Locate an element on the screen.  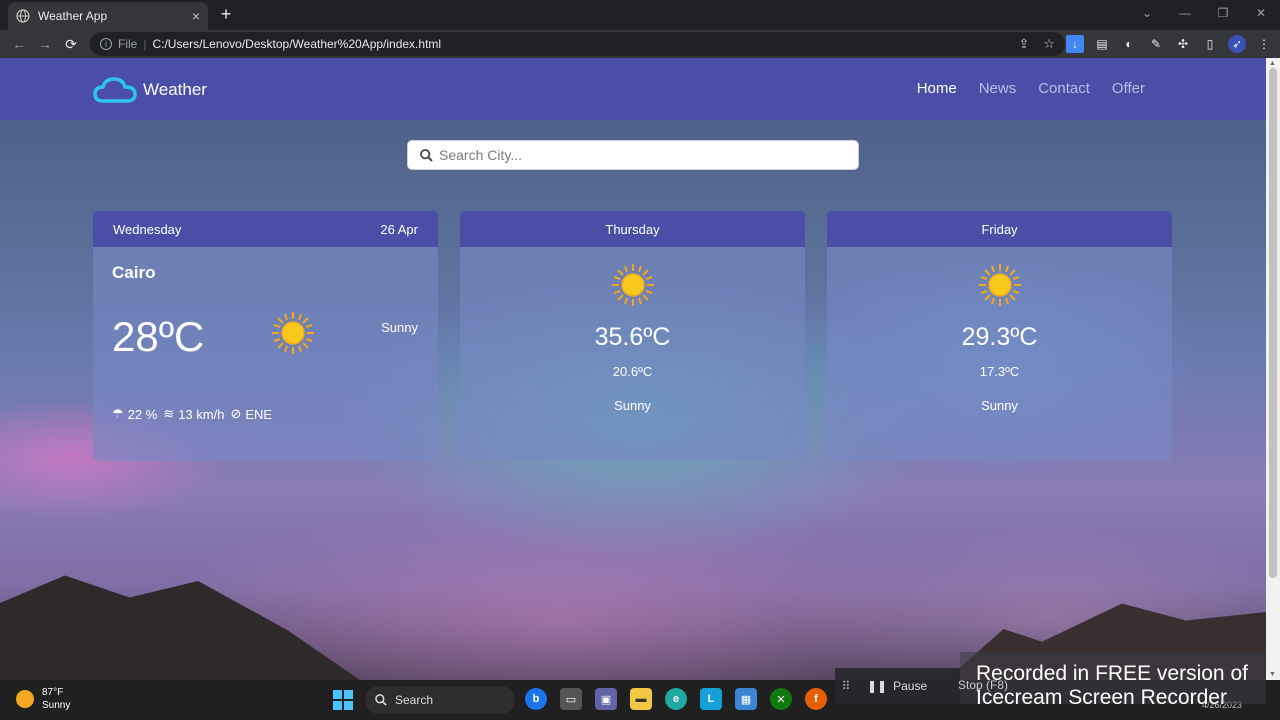
l-app-icon: L is located at coordinates (711, 699).